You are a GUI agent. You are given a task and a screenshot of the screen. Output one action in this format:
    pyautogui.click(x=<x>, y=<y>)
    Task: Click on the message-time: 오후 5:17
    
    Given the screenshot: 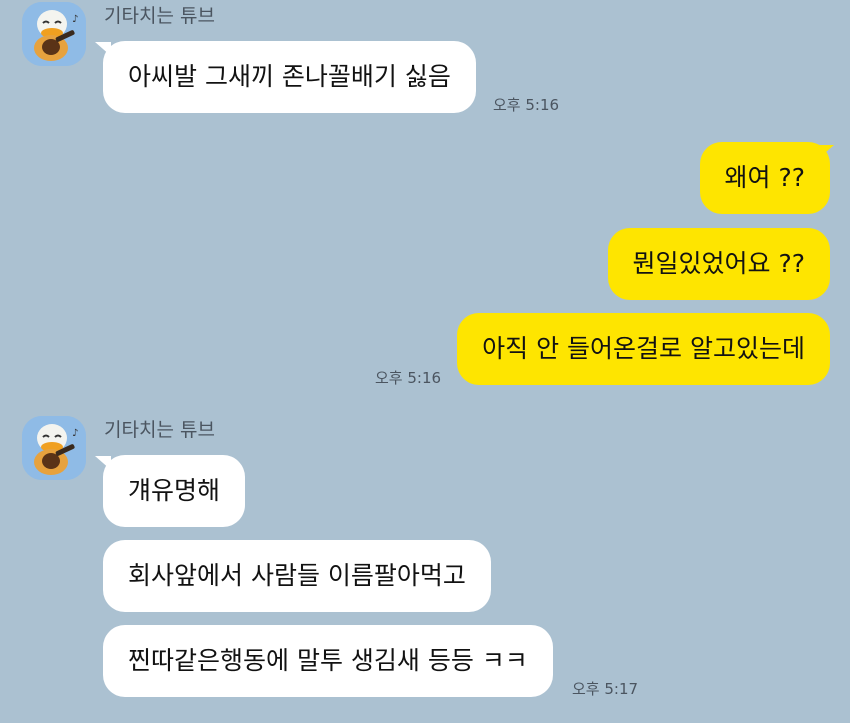 What is the action you would take?
    pyautogui.click(x=605, y=689)
    